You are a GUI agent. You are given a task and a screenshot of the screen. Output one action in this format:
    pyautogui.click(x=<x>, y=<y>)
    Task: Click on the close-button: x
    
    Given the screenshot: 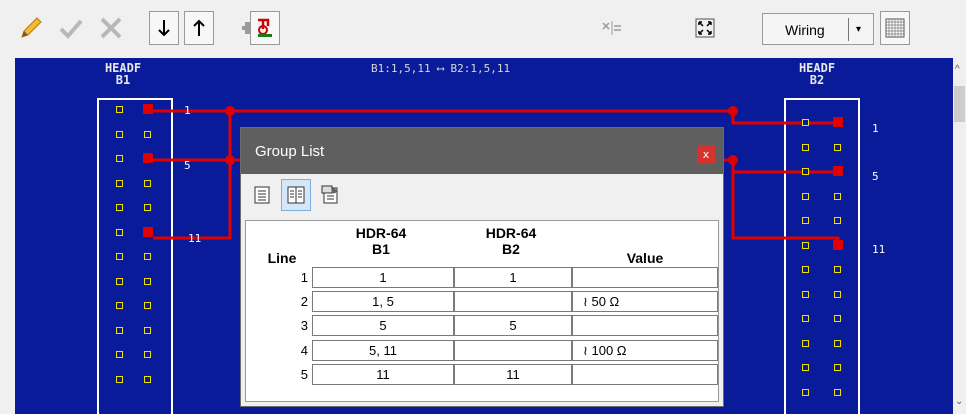 What is the action you would take?
    pyautogui.click(x=706, y=154)
    